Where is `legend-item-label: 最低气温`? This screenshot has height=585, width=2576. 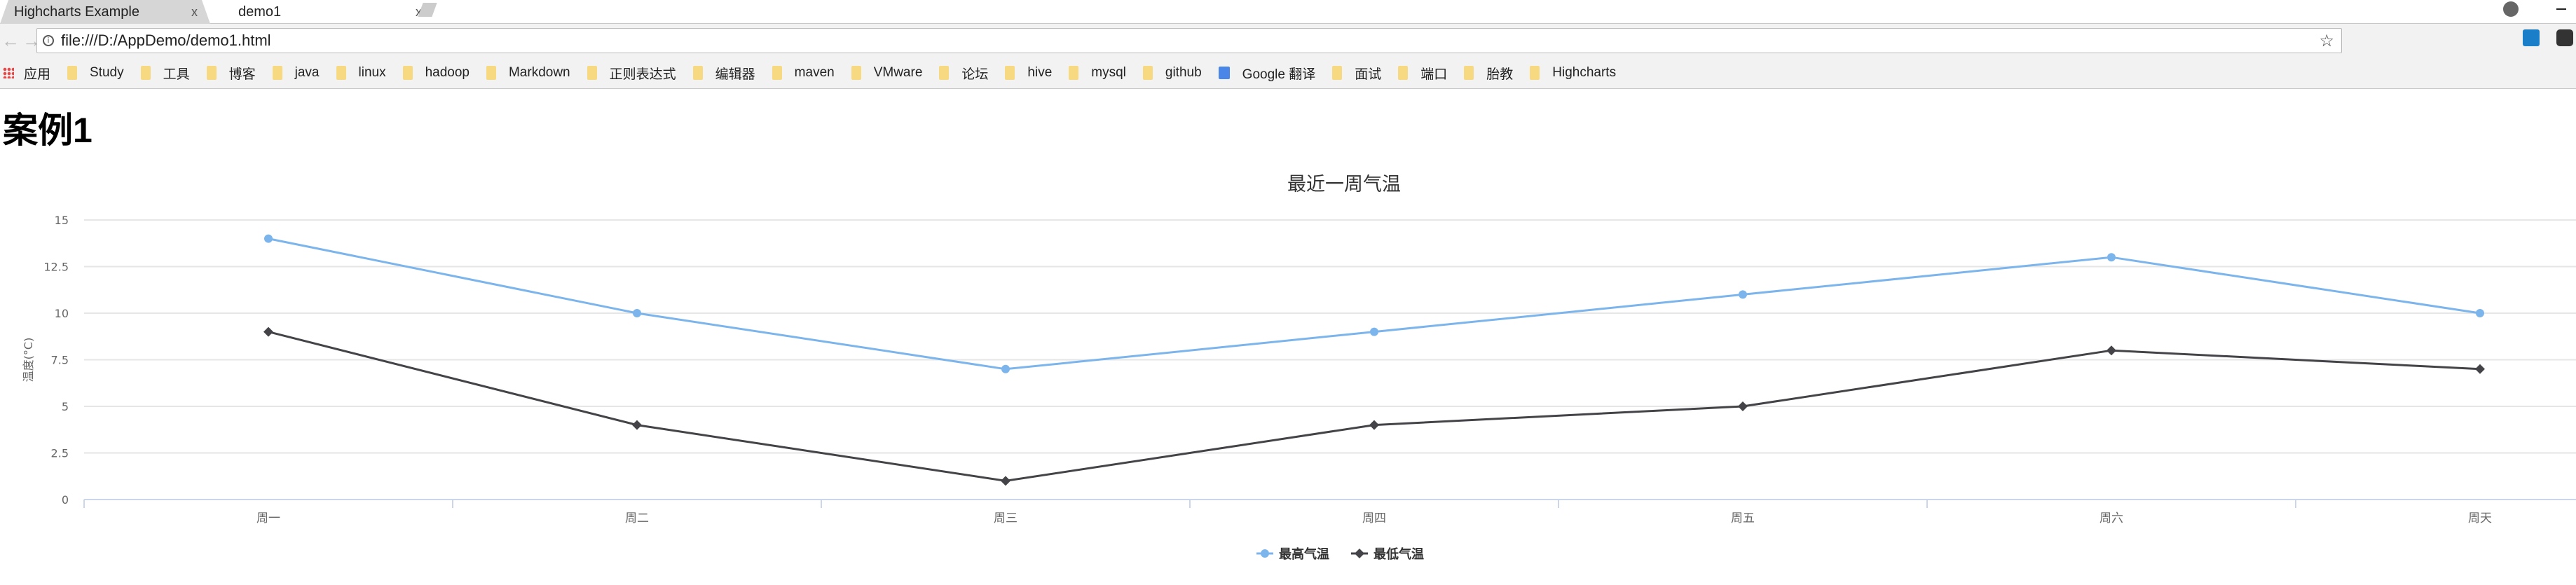
legend-item-label: 最低气温 is located at coordinates (1398, 554).